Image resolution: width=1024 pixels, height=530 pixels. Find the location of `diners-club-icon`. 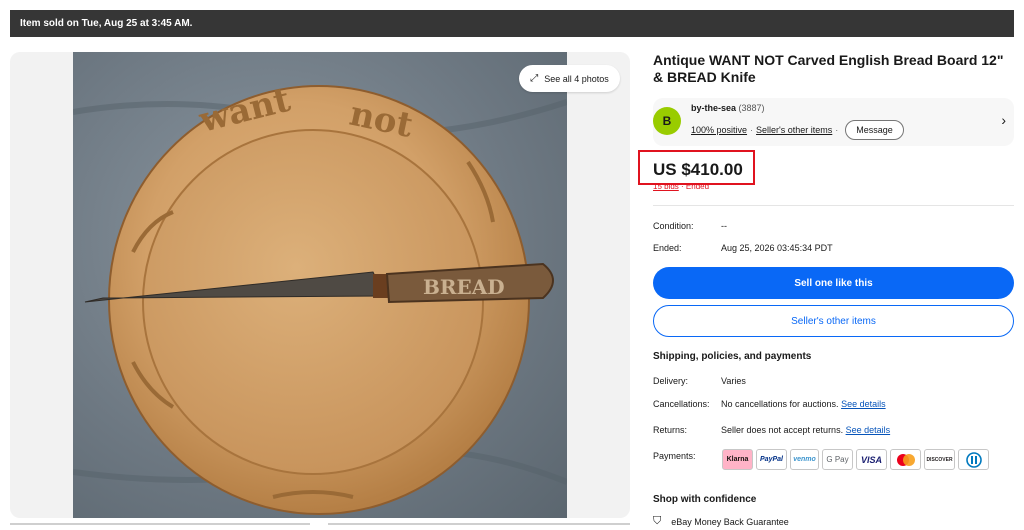

diners-club-icon is located at coordinates (973, 459).